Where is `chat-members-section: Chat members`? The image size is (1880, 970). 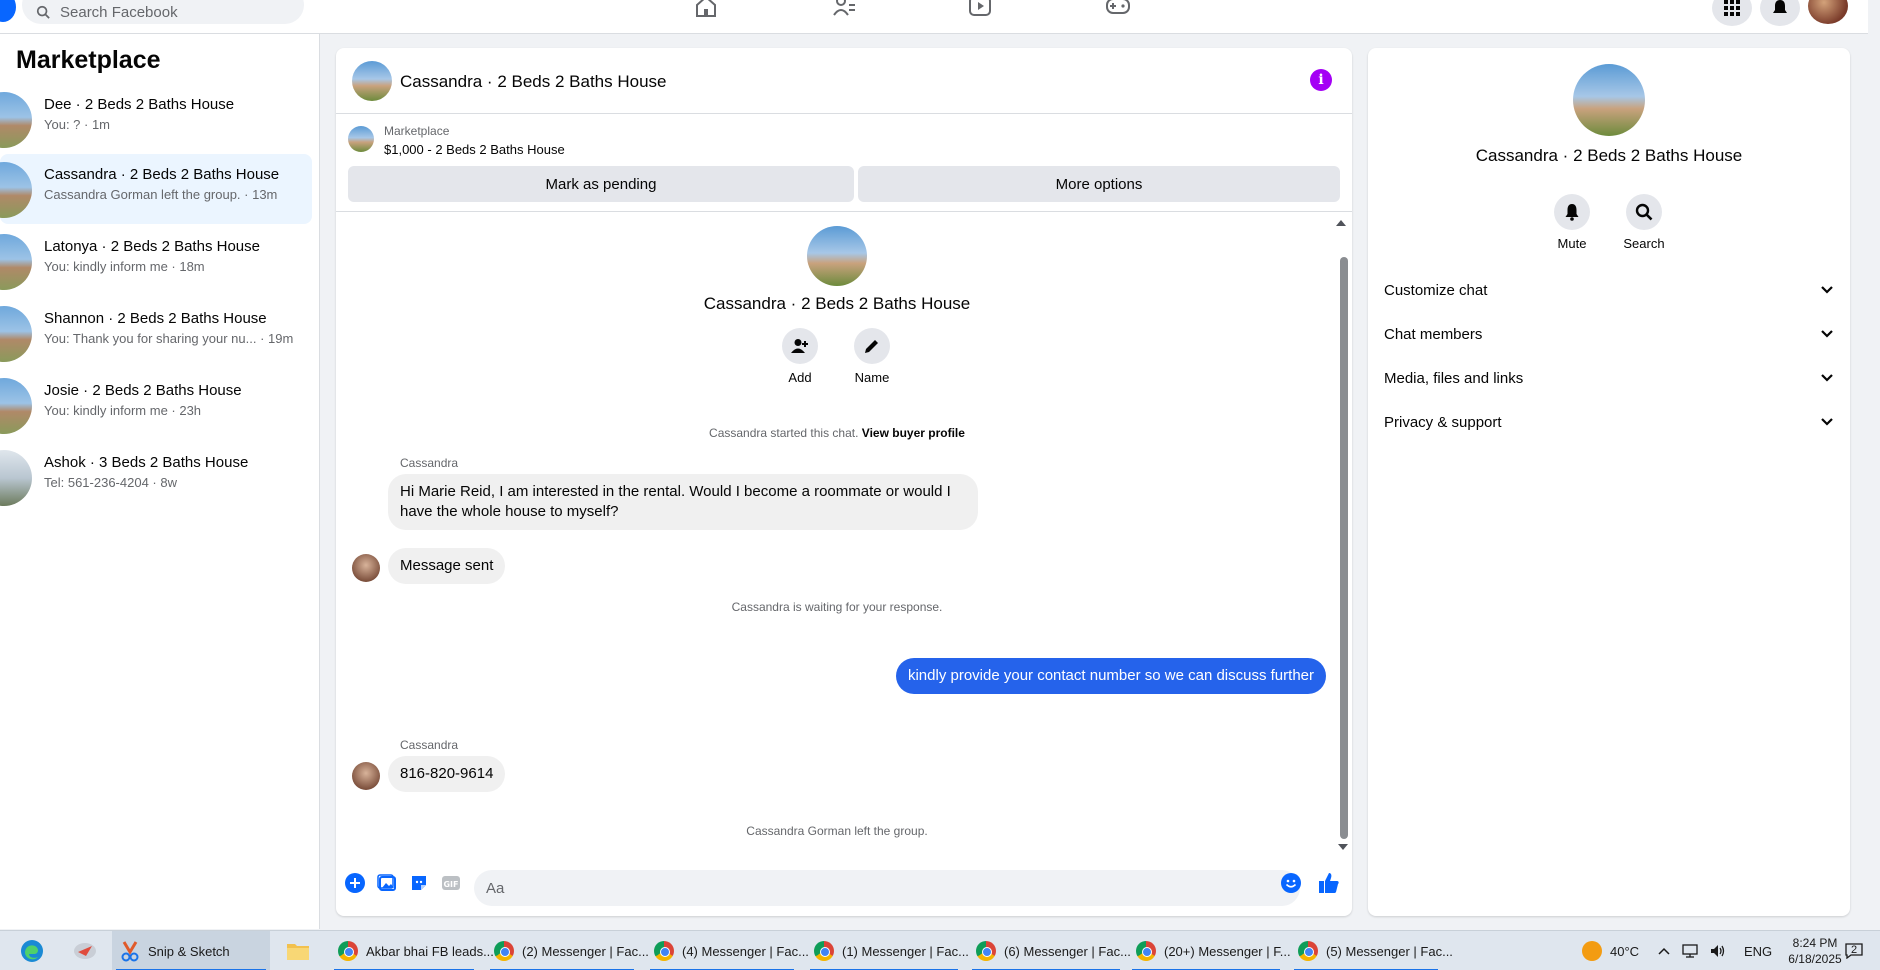
chat-members-section: Chat members is located at coordinates (1609, 334).